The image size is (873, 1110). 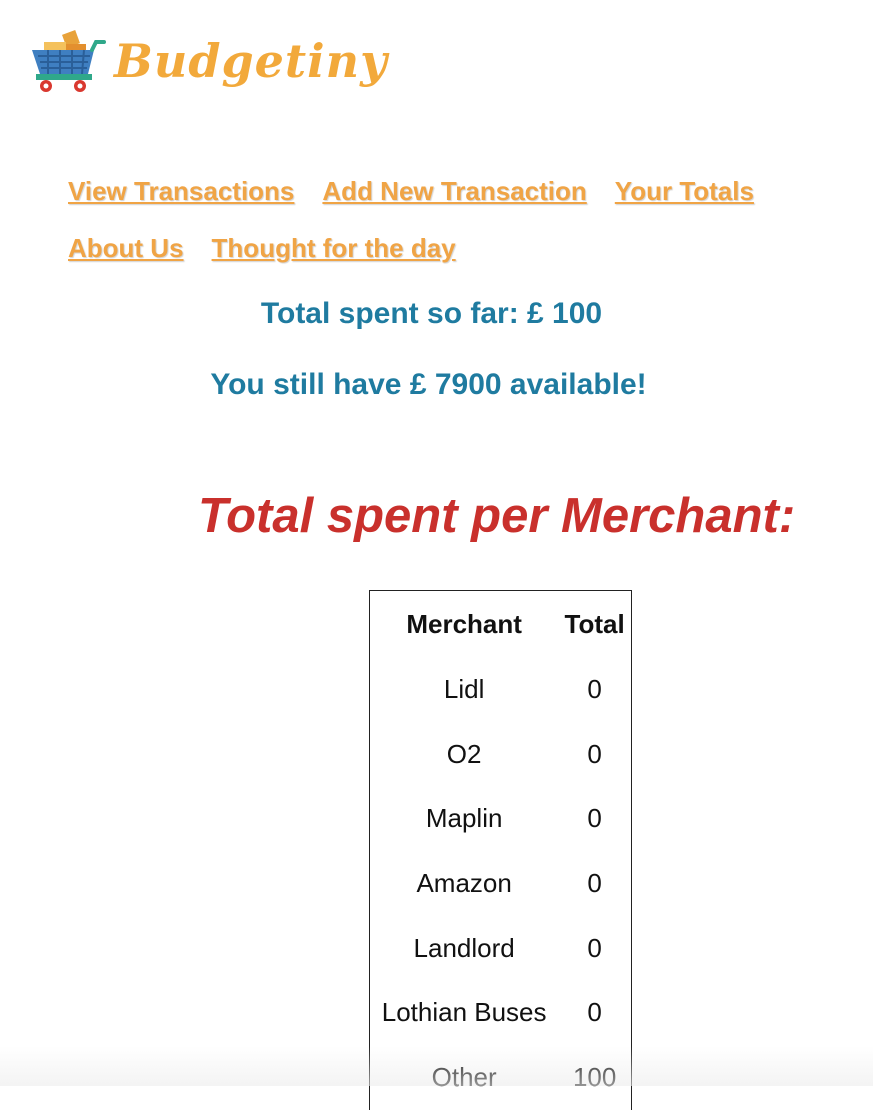 I want to click on total-cell: 100, so click(x=594, y=1077).